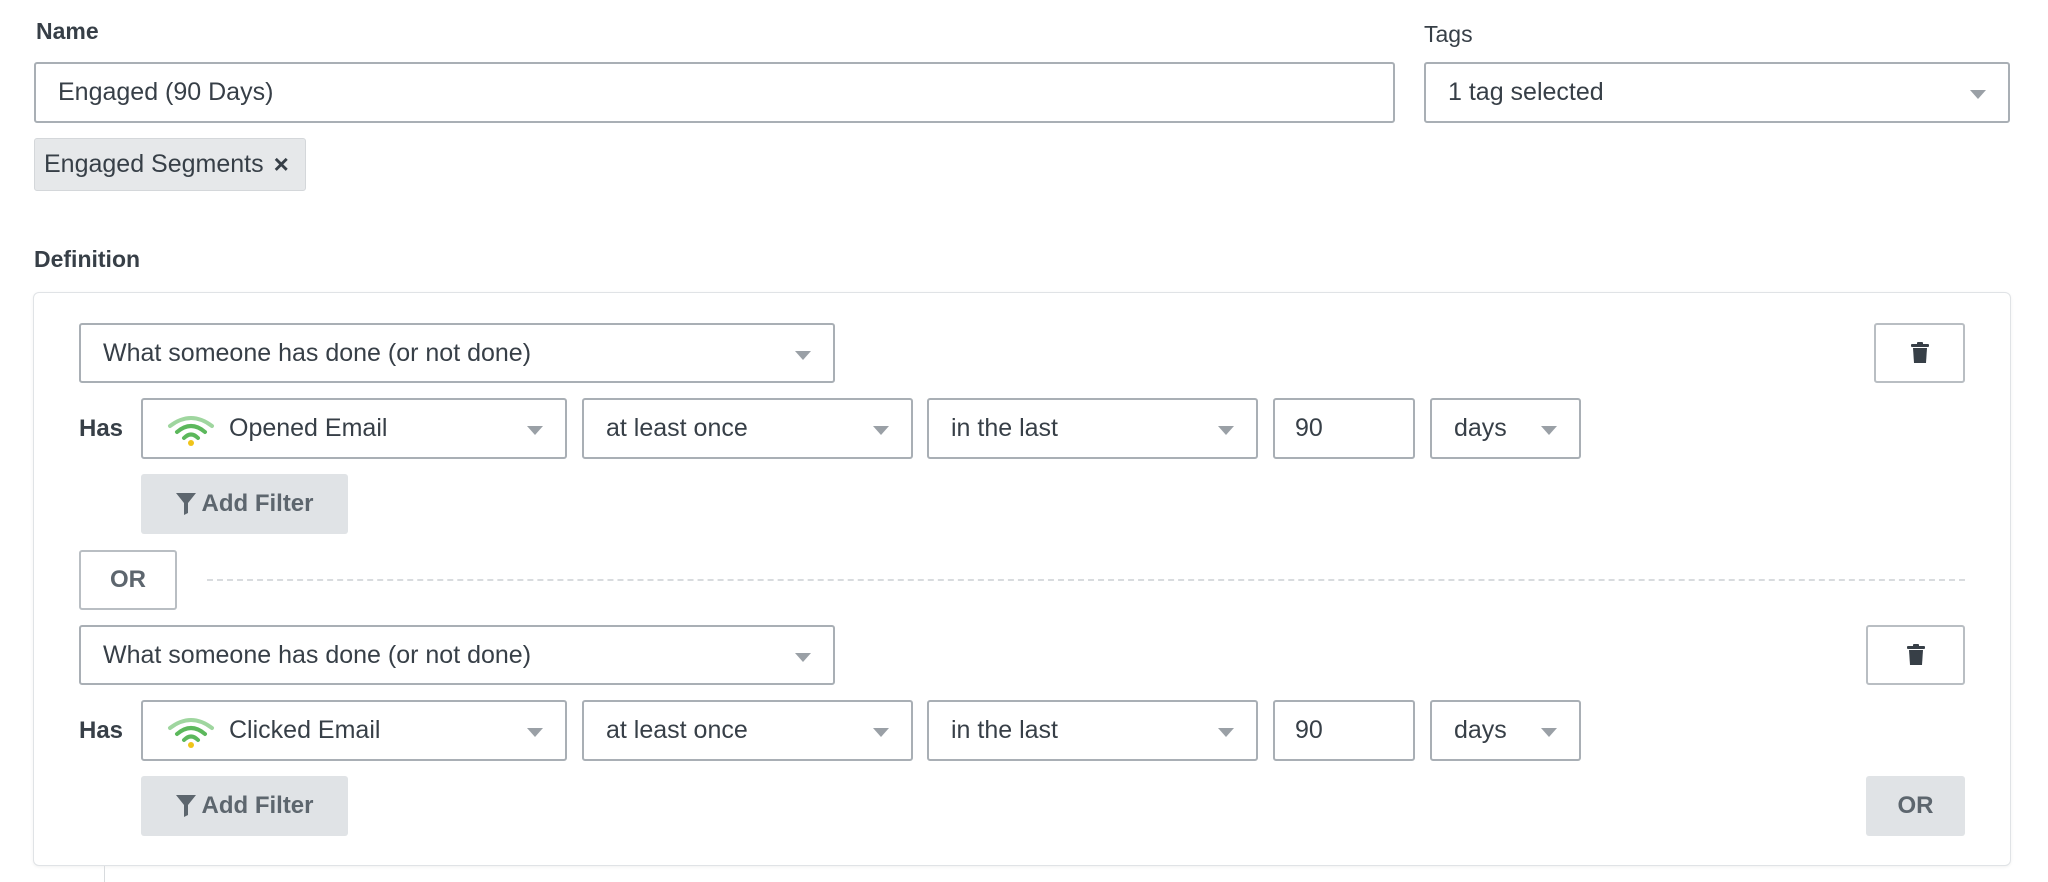  What do you see at coordinates (104, 874) in the screenshot?
I see `guide-line` at bounding box center [104, 874].